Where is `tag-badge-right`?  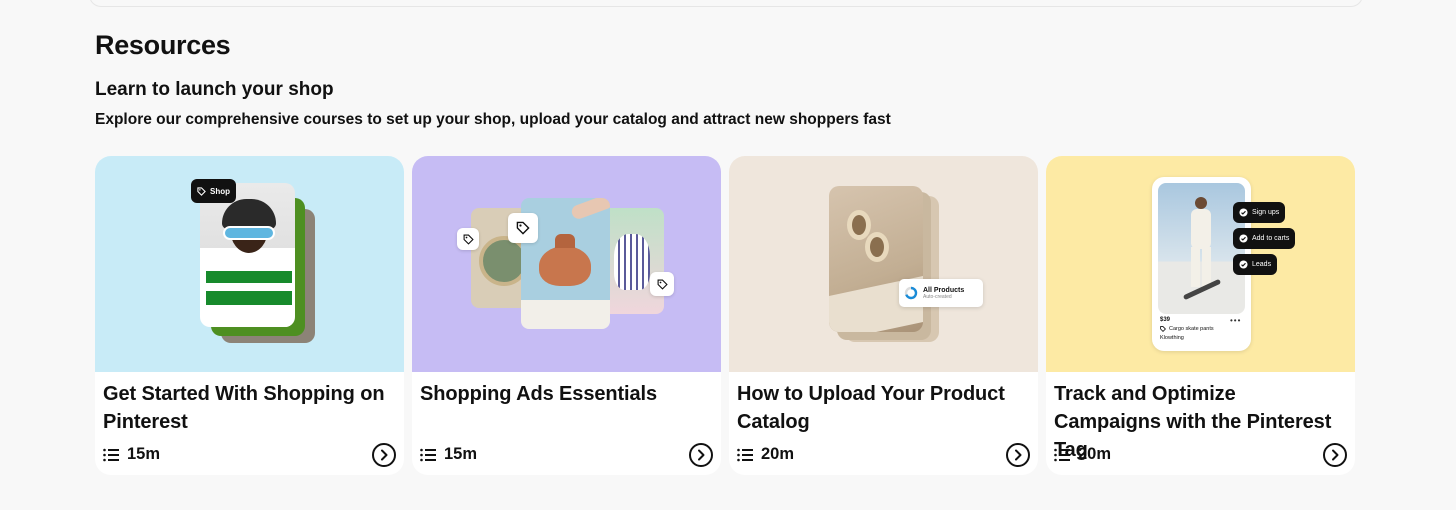
tag-badge-right is located at coordinates (662, 284).